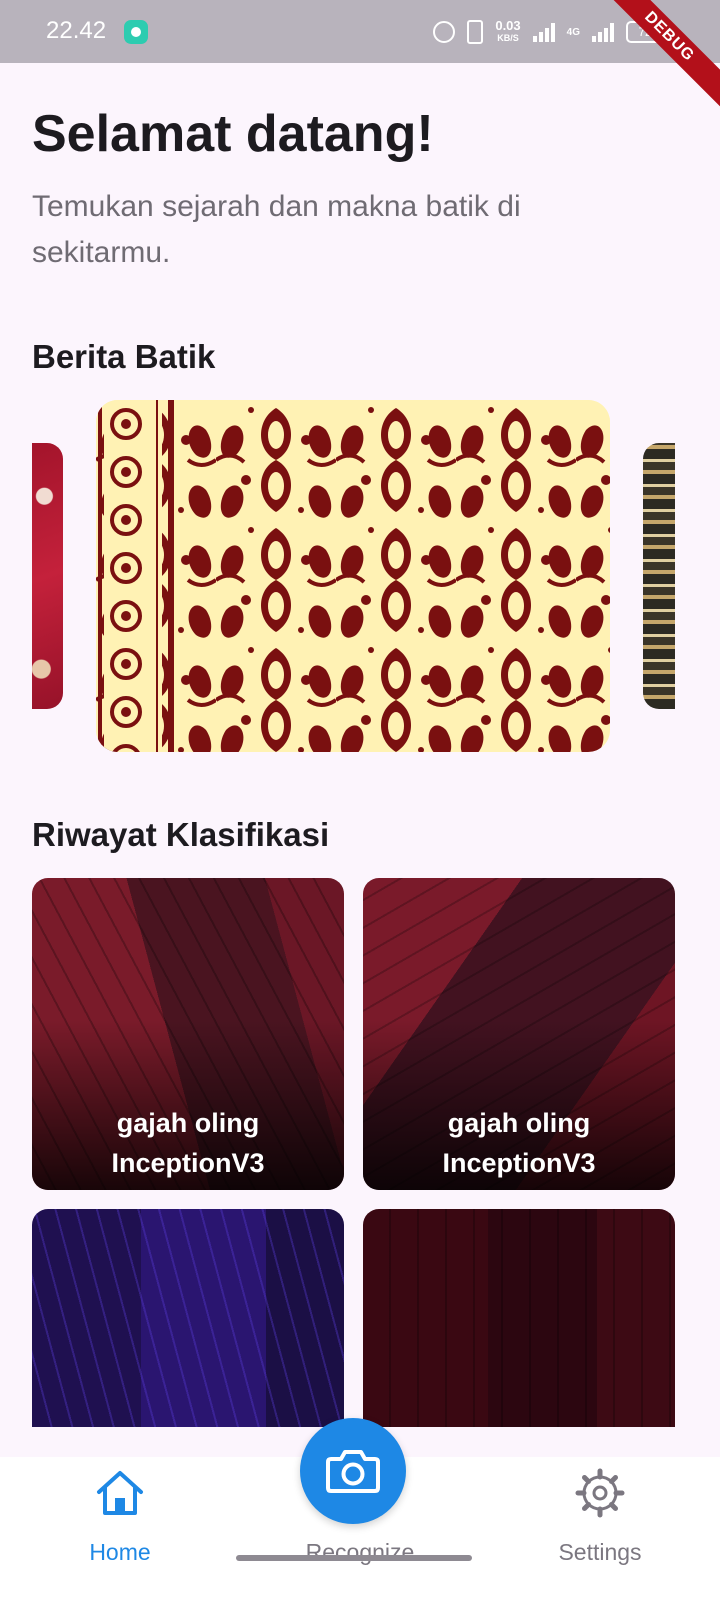 Image resolution: width=720 pixels, height=1600 pixels. Describe the element at coordinates (475, 32) in the screenshot. I see `vibrate-icon` at that location.